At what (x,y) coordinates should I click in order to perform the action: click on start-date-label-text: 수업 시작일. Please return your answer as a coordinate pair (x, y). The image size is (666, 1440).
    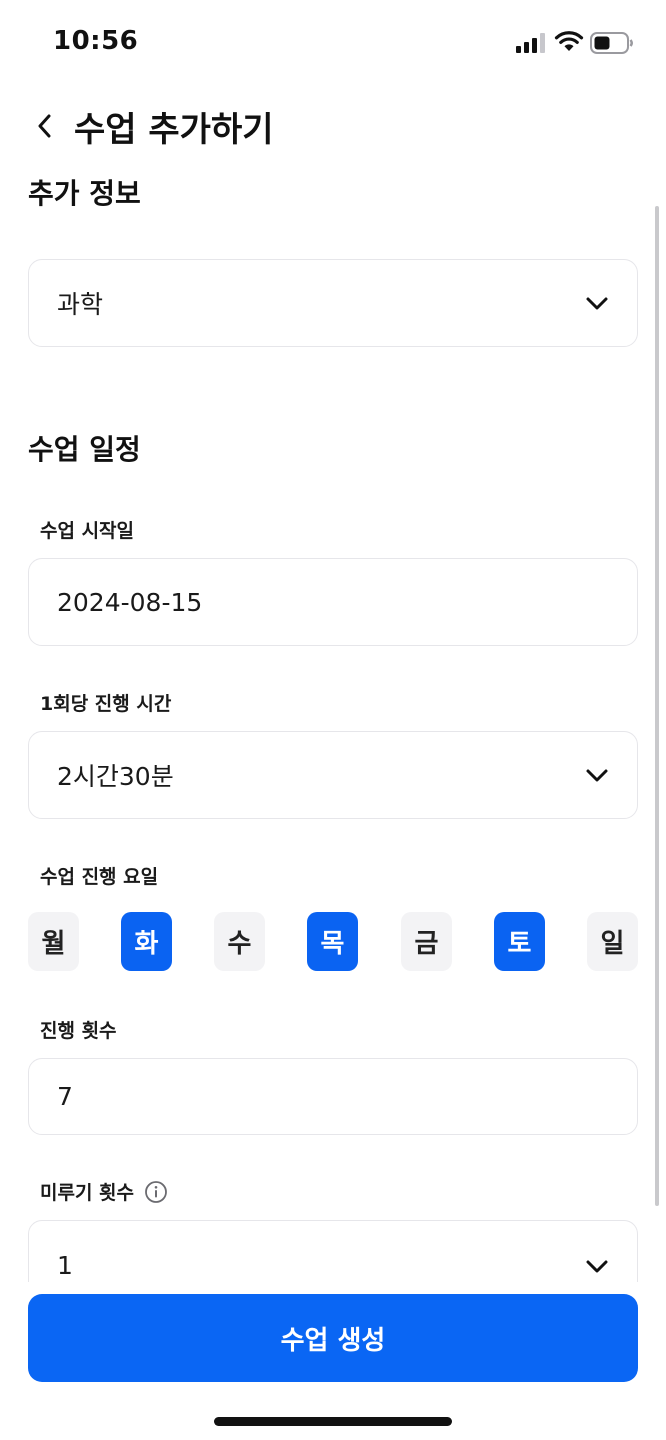
    Looking at the image, I should click on (87, 531).